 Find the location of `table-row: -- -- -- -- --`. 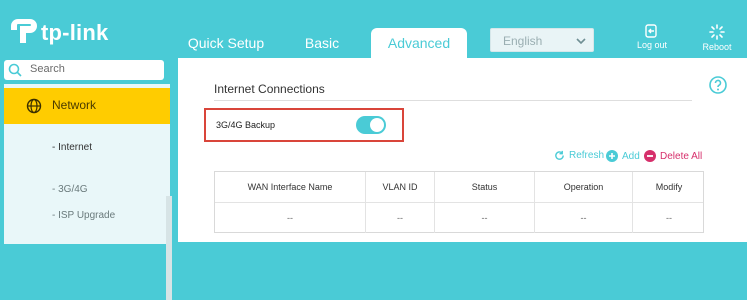

table-row: -- -- -- -- -- is located at coordinates (459, 218).